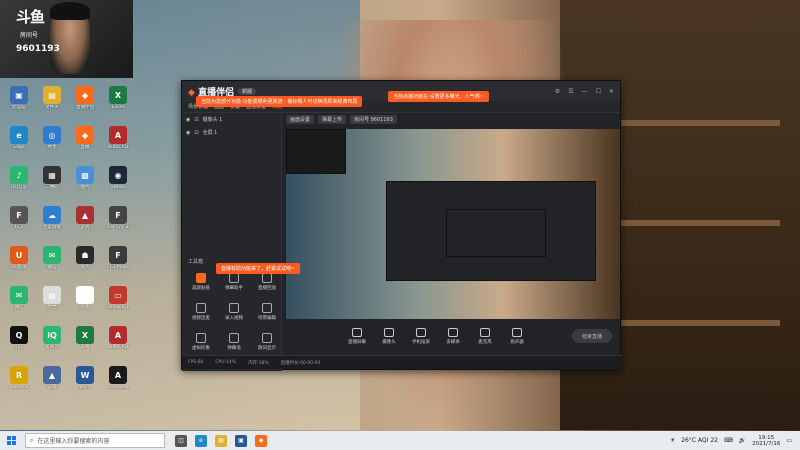 The width and height of the screenshot is (800, 450). I want to click on desktop-icon: ▤ 文件夹, so click(52, 98).